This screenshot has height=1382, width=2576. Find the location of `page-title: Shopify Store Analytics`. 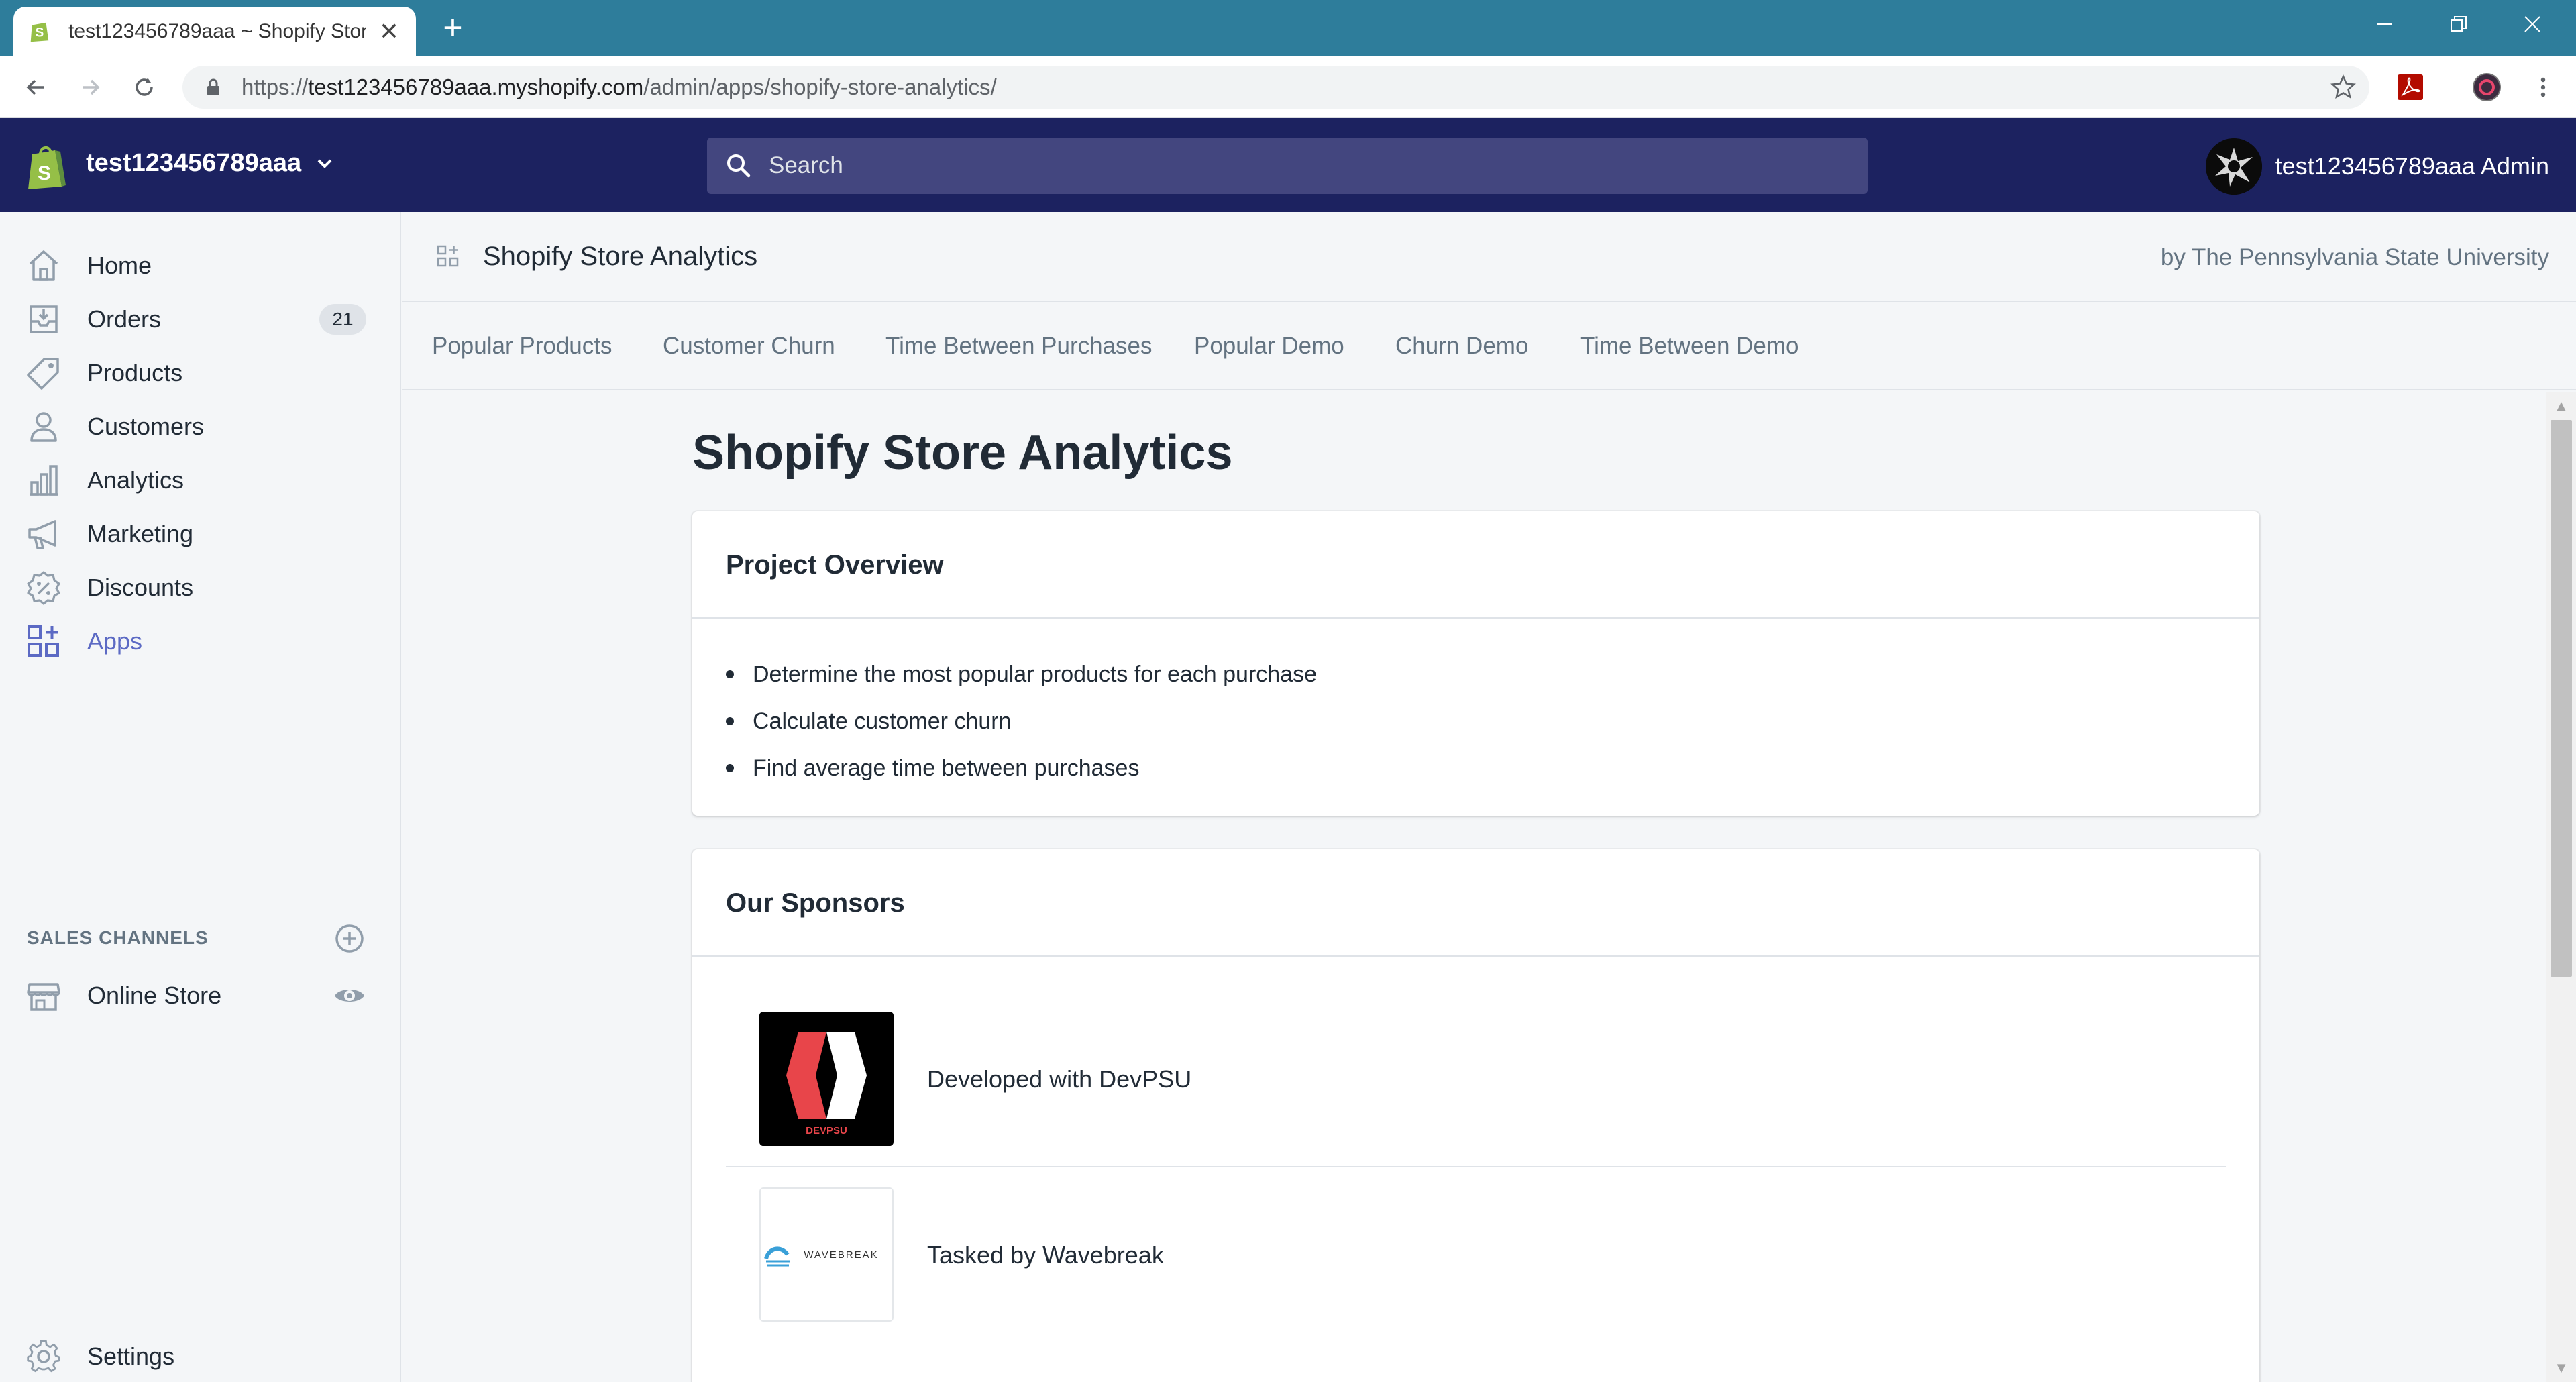

page-title: Shopify Store Analytics is located at coordinates (962, 453).